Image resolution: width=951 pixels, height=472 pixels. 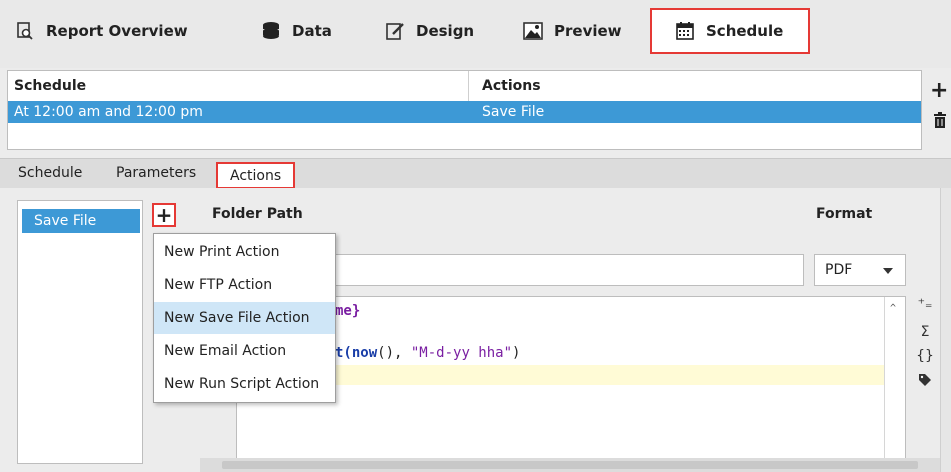 I want to click on code-string: "M-d-yy hha", so click(x=461, y=353).